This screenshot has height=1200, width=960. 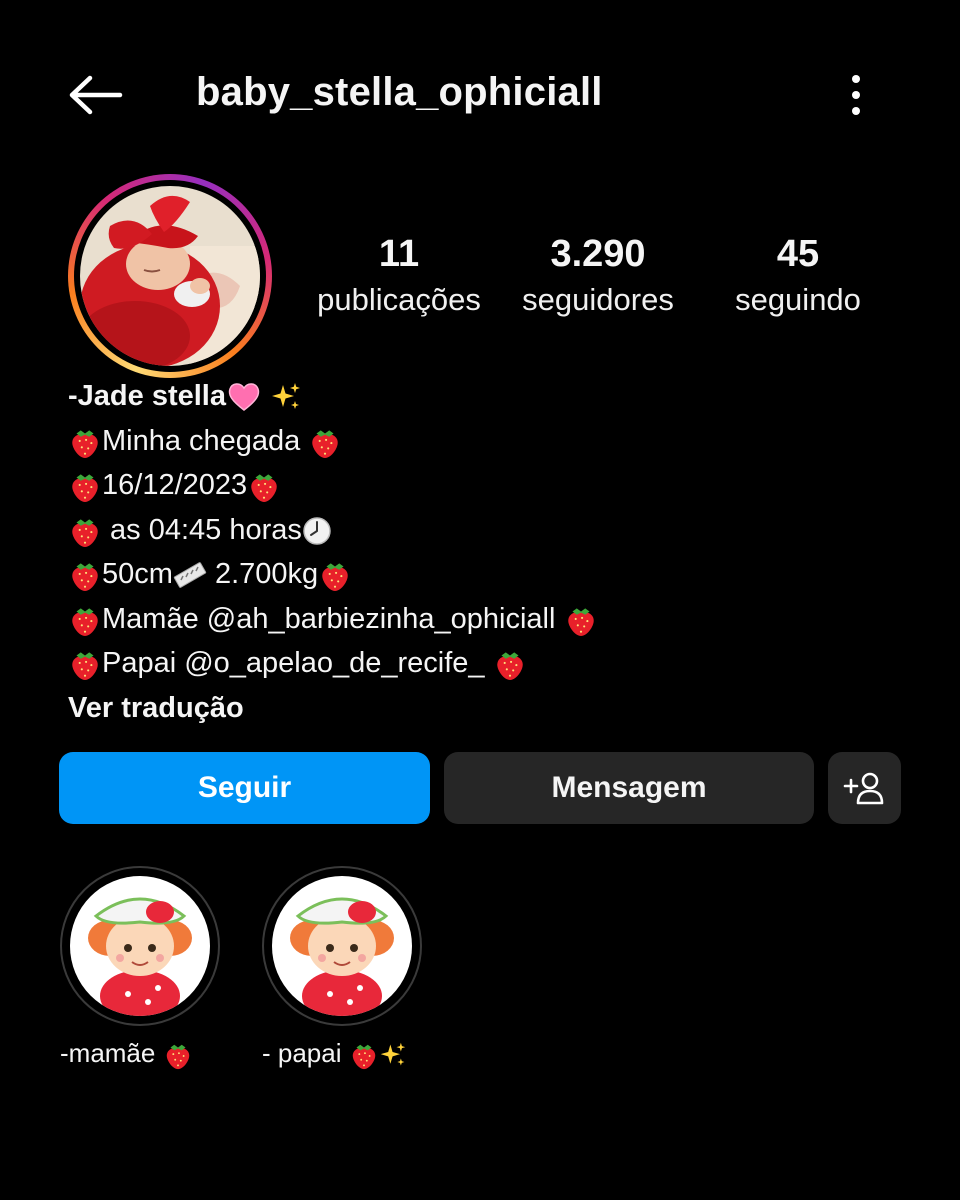 What do you see at coordinates (244, 397) in the screenshot?
I see `pink-heart-icon` at bounding box center [244, 397].